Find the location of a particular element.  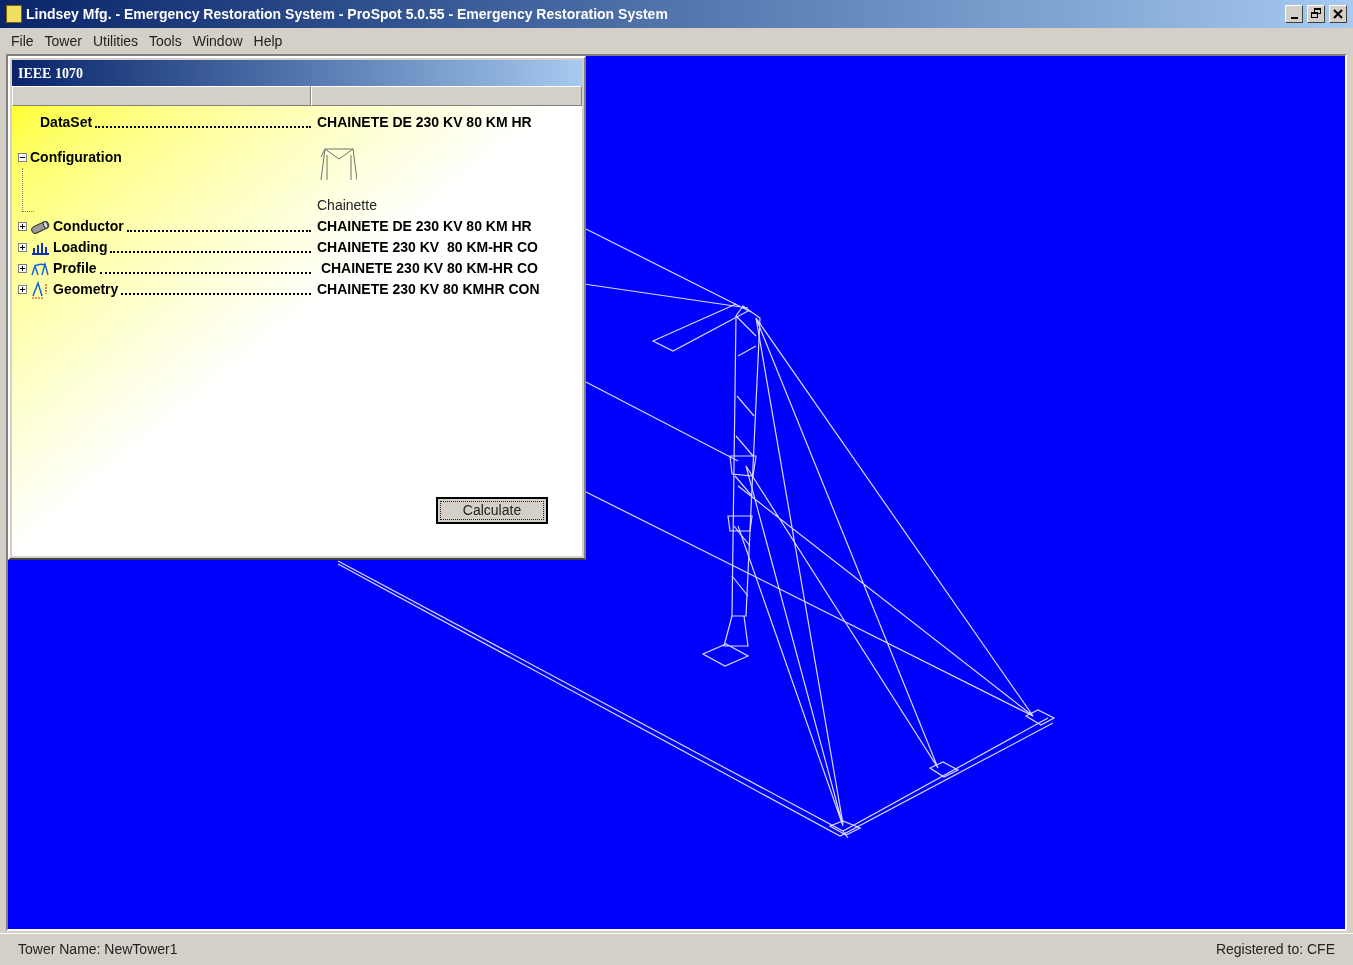

property-label: Geometry is located at coordinates (86, 289).